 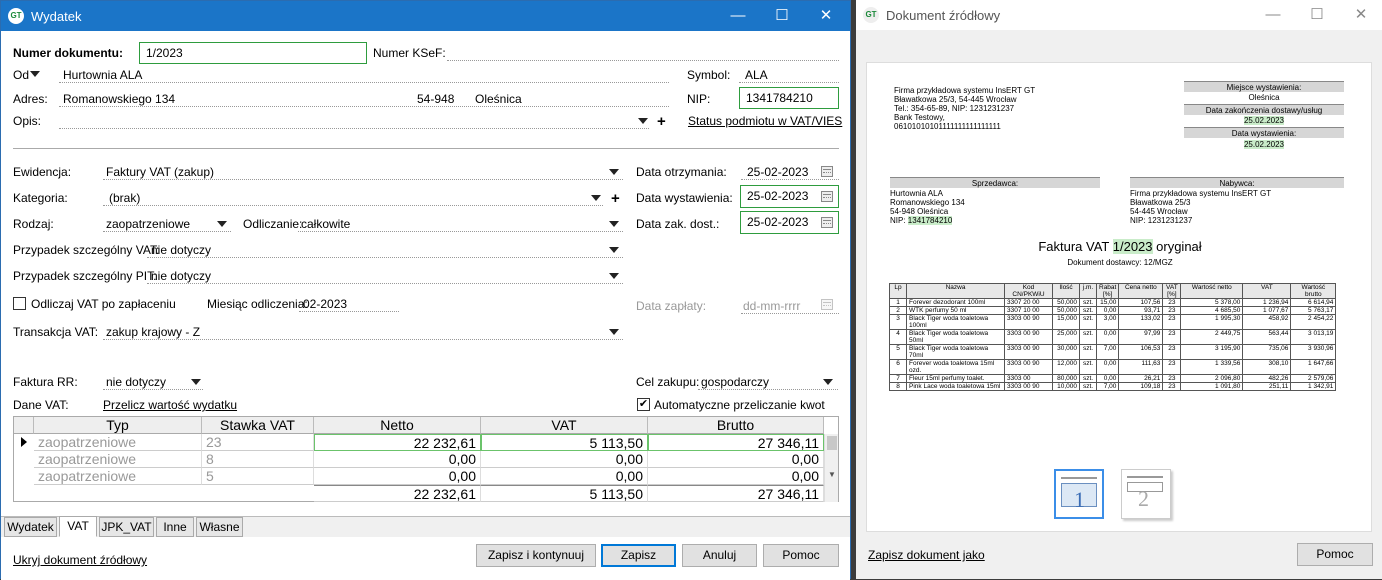 I want to click on row2-rate: 8, so click(x=258, y=459).